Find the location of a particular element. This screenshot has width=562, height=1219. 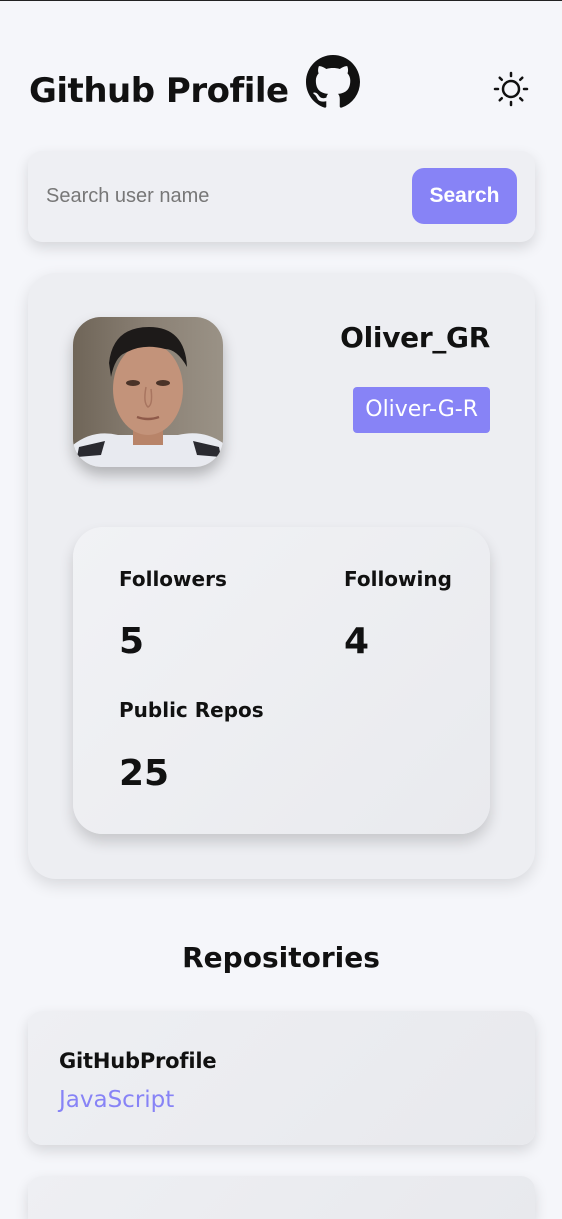

repo-name: GitHubProfile is located at coordinates (138, 1061).